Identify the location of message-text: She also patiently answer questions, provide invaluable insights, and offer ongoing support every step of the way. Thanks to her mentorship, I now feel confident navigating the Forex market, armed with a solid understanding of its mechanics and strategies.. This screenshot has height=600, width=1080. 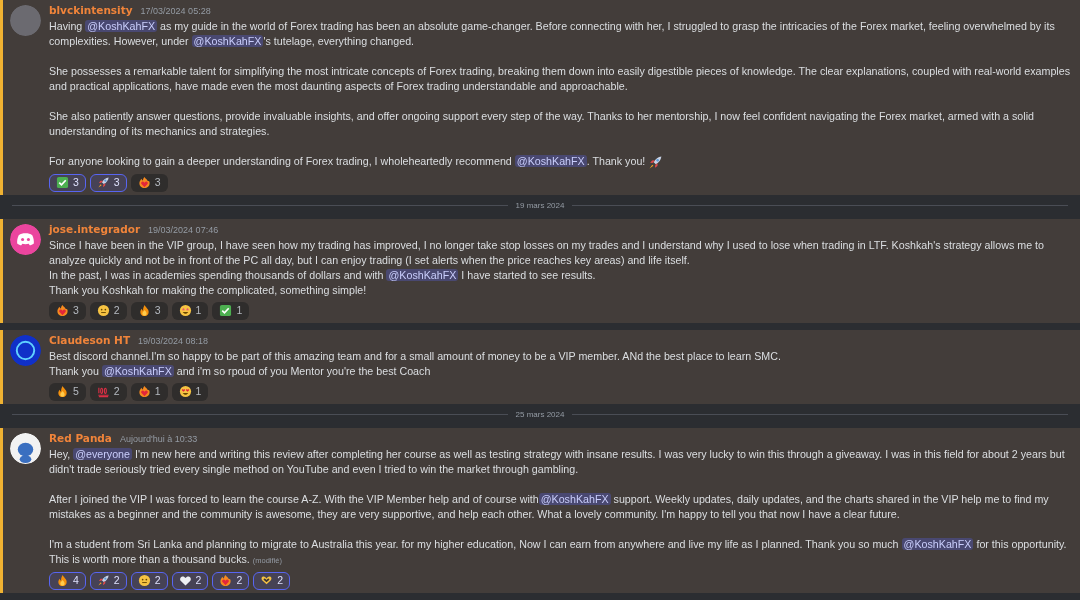
(542, 124).